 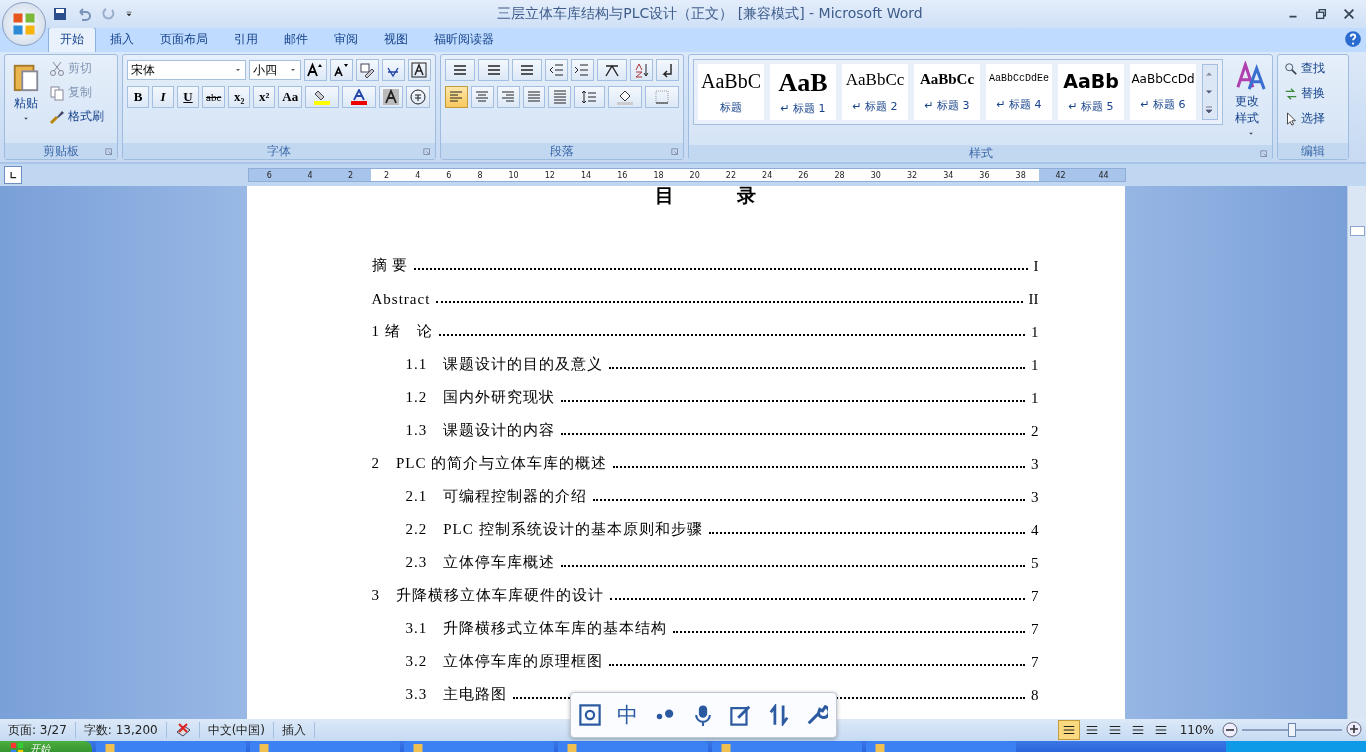 I want to click on zoom-in-icon, so click(x=1354, y=728).